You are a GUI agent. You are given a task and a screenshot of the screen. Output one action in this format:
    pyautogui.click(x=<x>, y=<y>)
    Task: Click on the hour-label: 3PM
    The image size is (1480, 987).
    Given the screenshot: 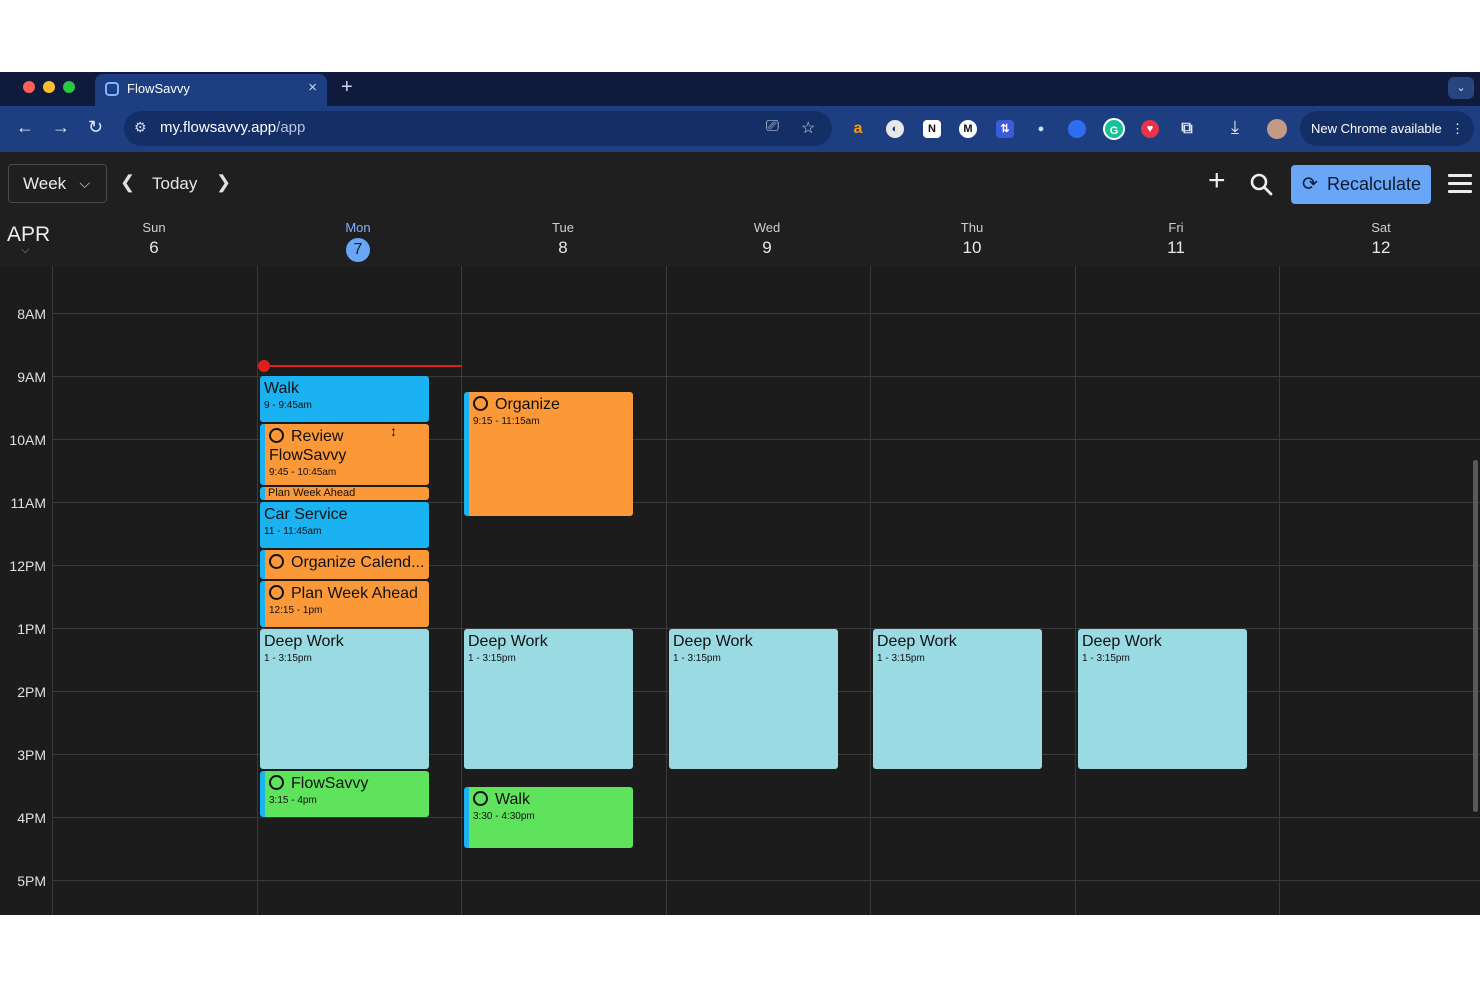 What is the action you would take?
    pyautogui.click(x=31, y=755)
    